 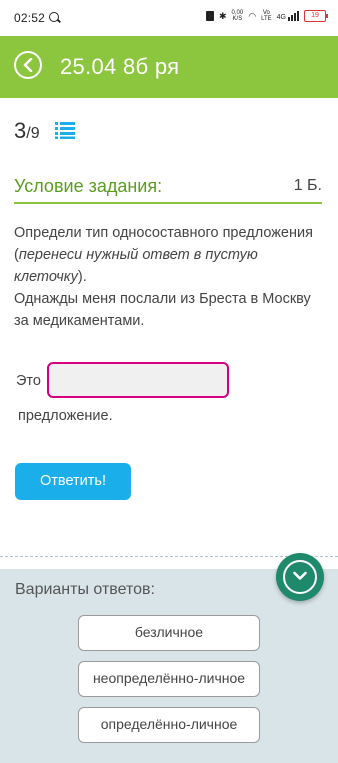 I want to click on condition-header: Условие задания: 1 Б., so click(x=168, y=187).